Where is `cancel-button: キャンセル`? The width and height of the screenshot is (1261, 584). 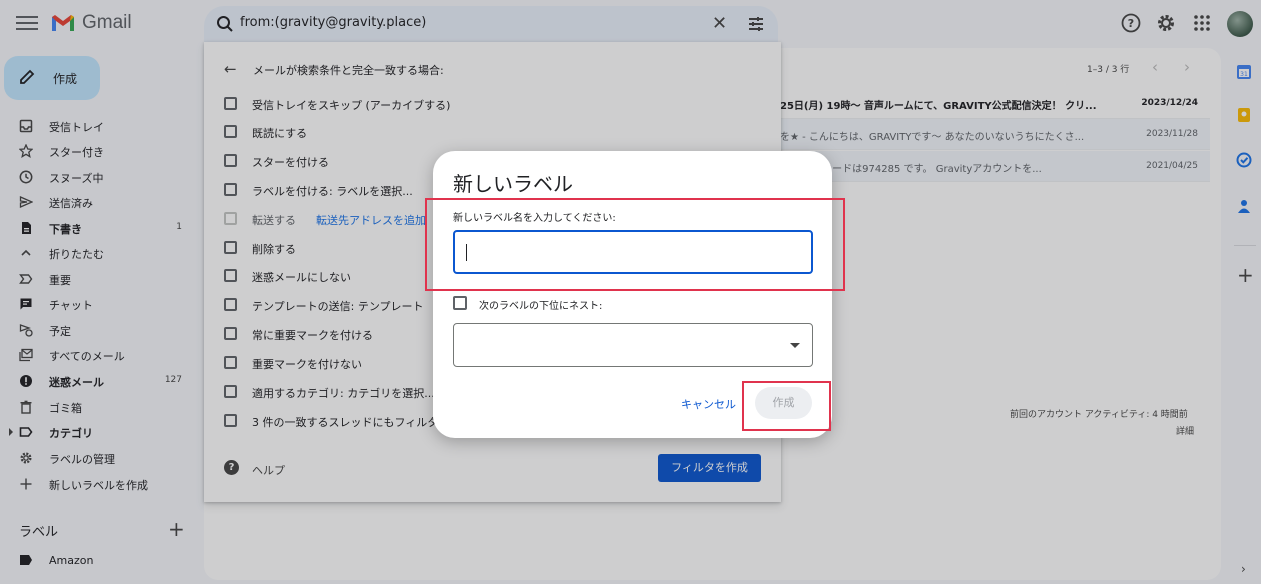 cancel-button: キャンセル is located at coordinates (708, 404).